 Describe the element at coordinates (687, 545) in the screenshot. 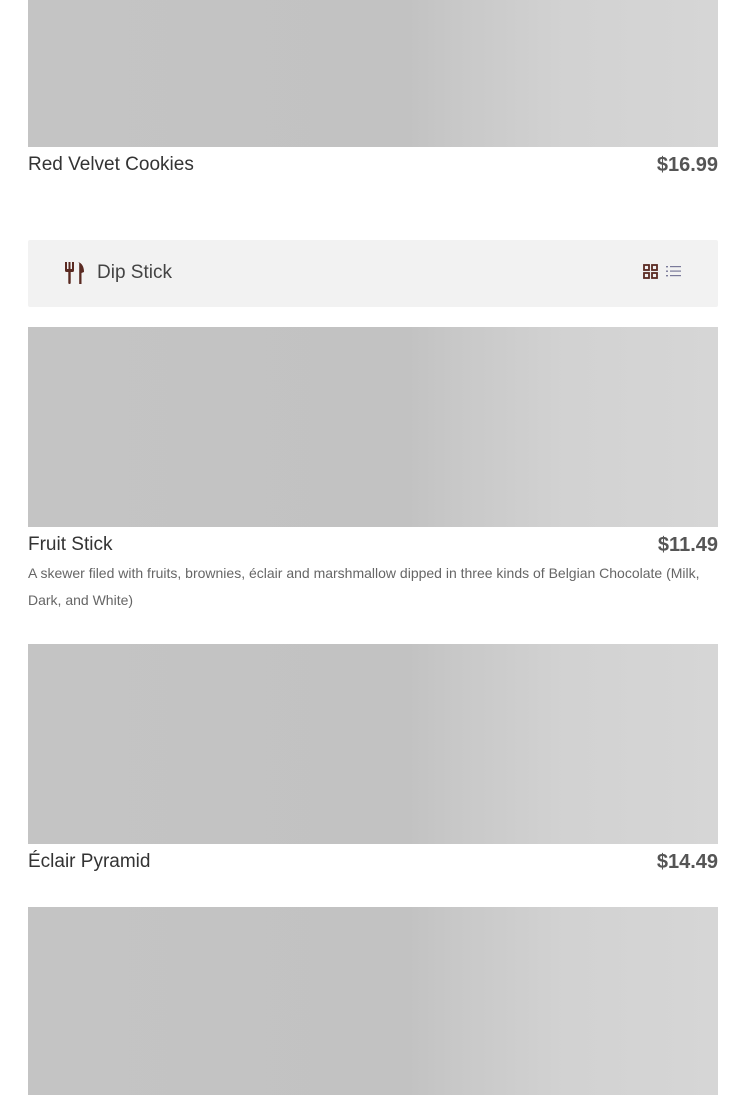

I see `item-price: $11.49` at that location.